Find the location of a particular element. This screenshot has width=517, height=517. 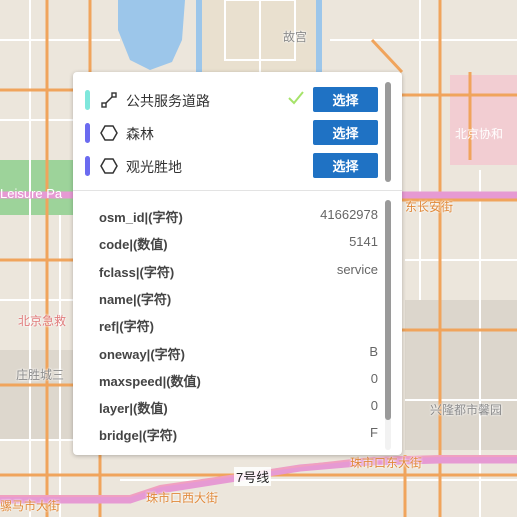

attribute-scrollbar-thumb is located at coordinates (388, 310).